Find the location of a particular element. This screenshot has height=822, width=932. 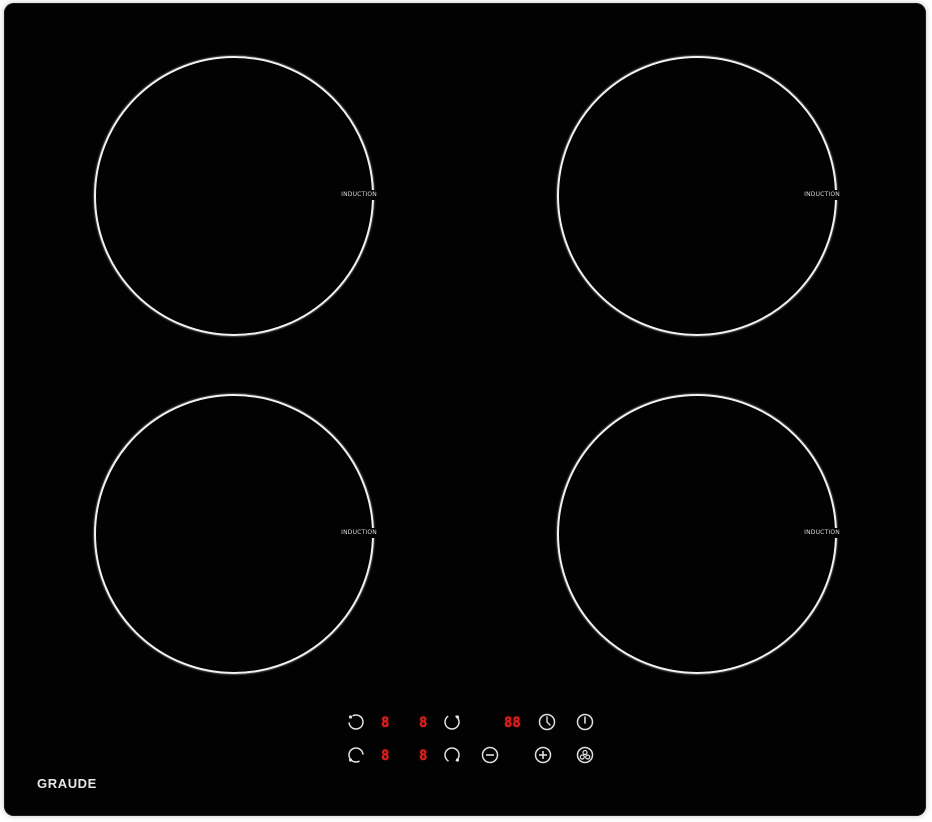

clock-icon is located at coordinates (547, 722).